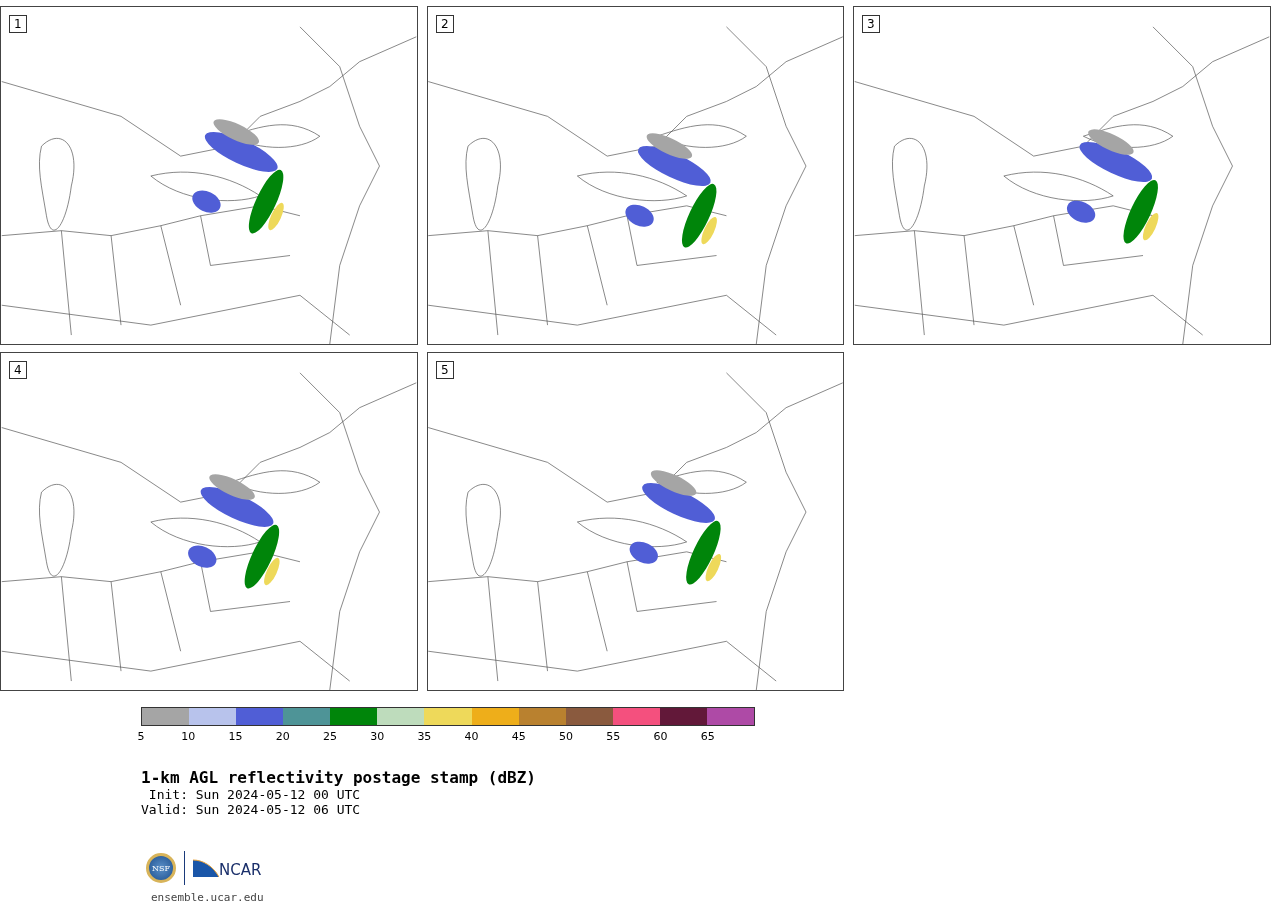 The height and width of the screenshot is (910, 1280). Describe the element at coordinates (227, 868) in the screenshot. I see `ncar-logo: NCAR` at that location.